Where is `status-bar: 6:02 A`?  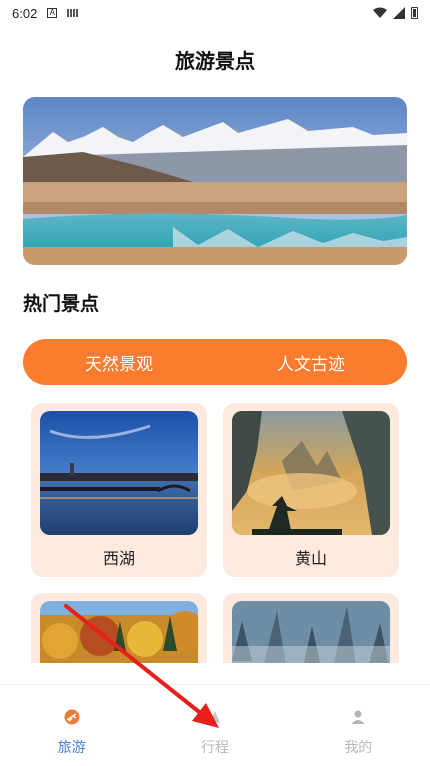
status-bar: 6:02 A is located at coordinates (215, 13).